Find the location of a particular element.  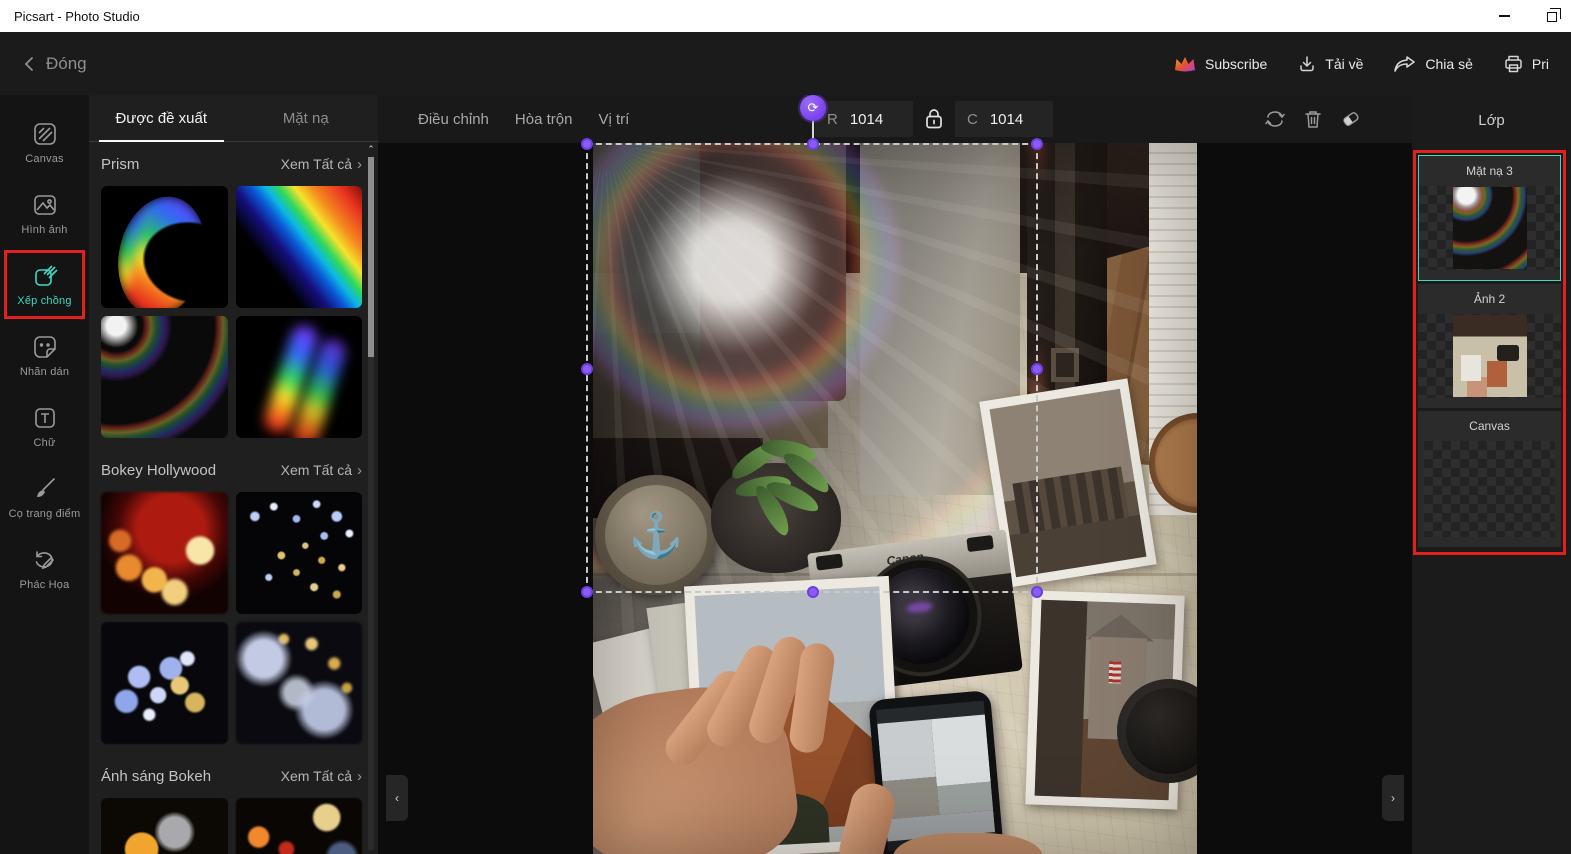

collapse-right-panel-button: › is located at coordinates (1393, 798).